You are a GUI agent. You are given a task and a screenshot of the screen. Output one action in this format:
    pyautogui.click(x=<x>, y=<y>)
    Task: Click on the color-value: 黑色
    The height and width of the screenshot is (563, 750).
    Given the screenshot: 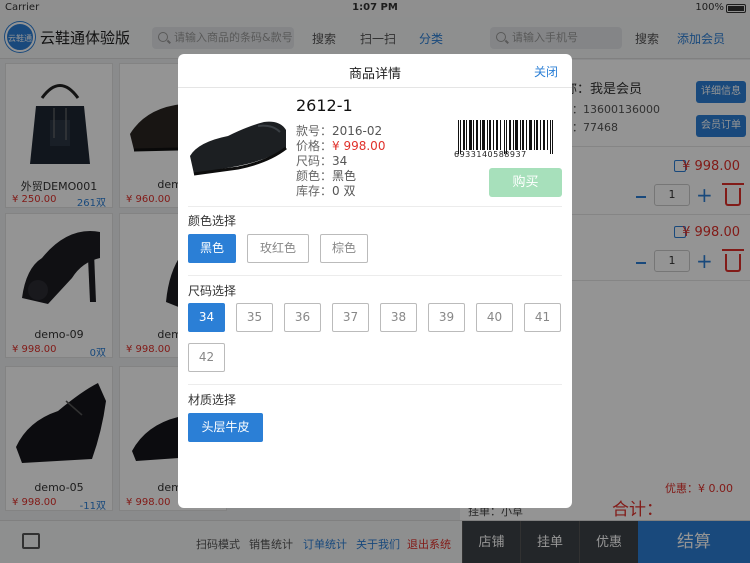 What is the action you would take?
    pyautogui.click(x=344, y=176)
    